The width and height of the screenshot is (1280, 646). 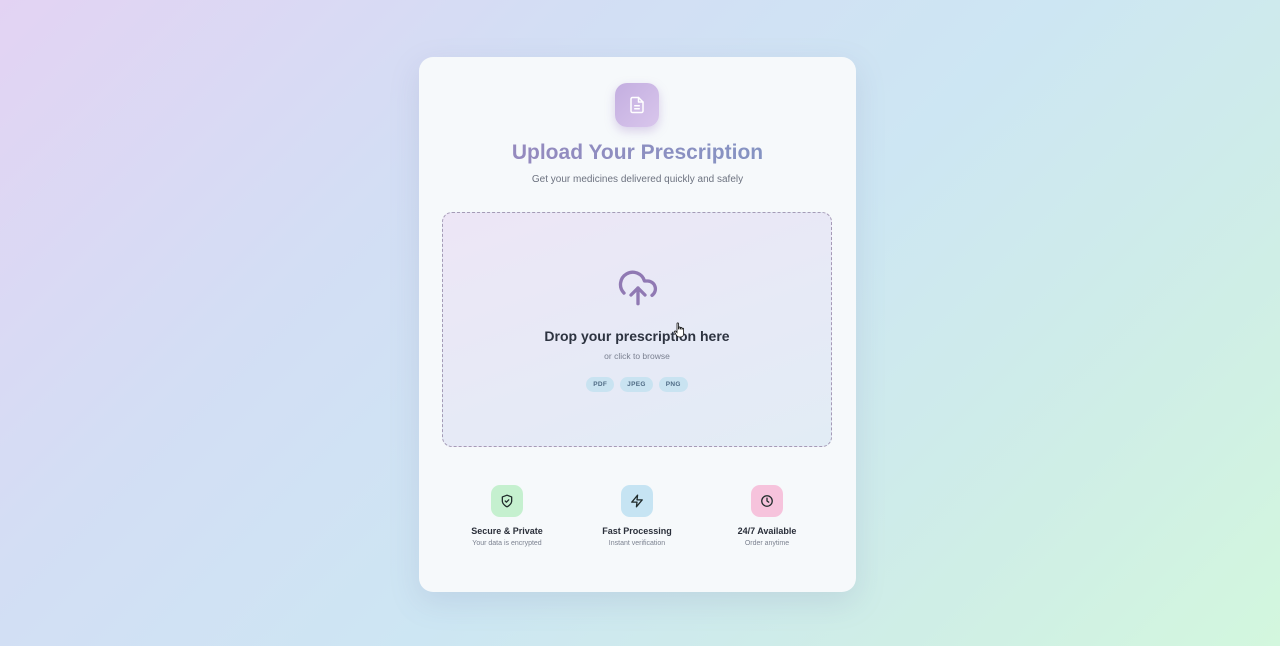 I want to click on feature-subtitle: Order anytime, so click(x=767, y=543).